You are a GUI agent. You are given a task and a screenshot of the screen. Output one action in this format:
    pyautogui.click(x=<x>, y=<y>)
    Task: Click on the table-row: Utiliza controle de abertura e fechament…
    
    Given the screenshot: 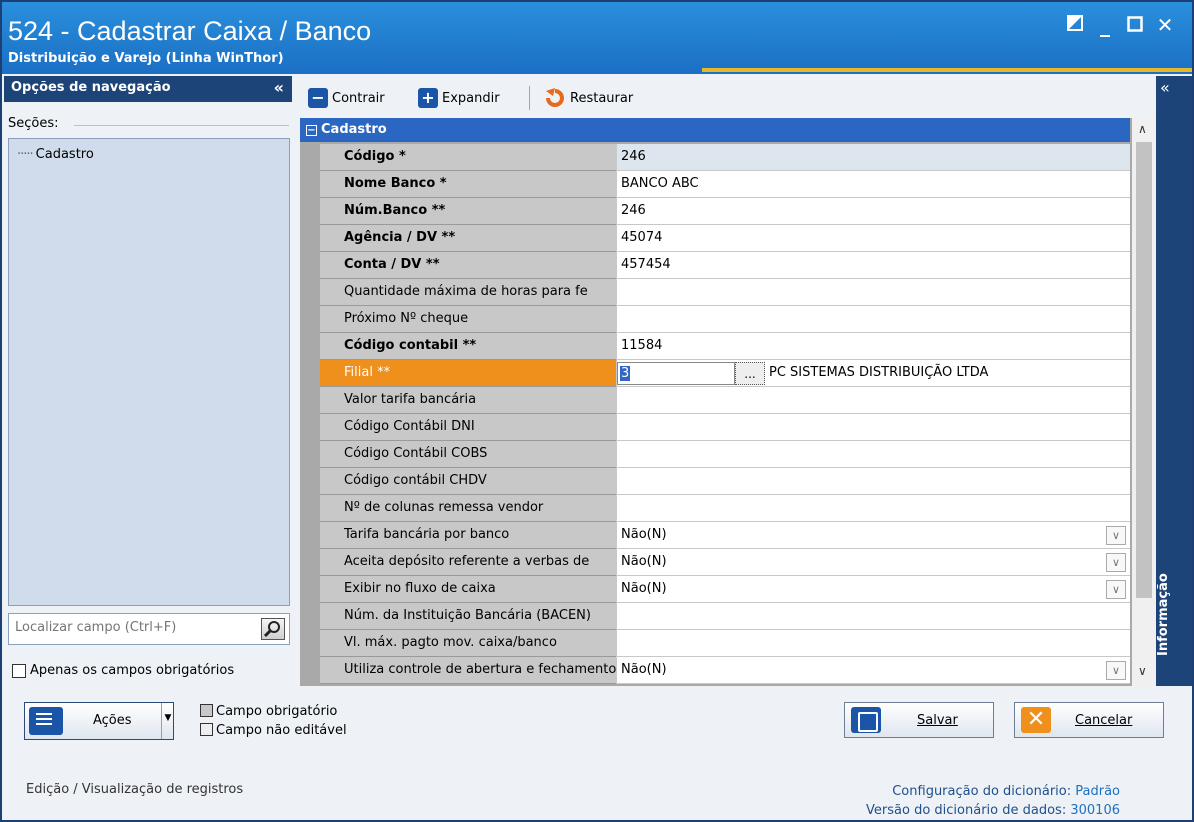 What is the action you would take?
    pyautogui.click(x=715, y=670)
    